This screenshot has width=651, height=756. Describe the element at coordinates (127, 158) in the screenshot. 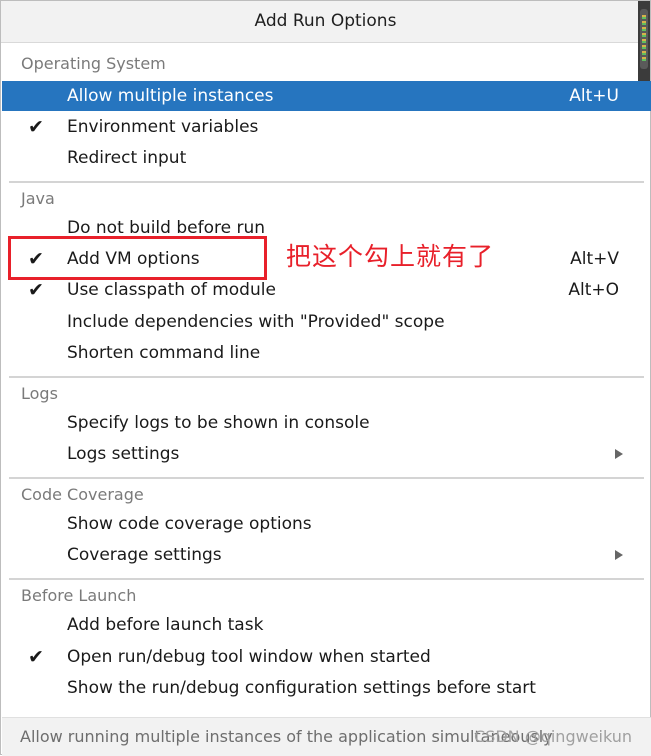

I see `menu-item-label: Redirect input` at that location.